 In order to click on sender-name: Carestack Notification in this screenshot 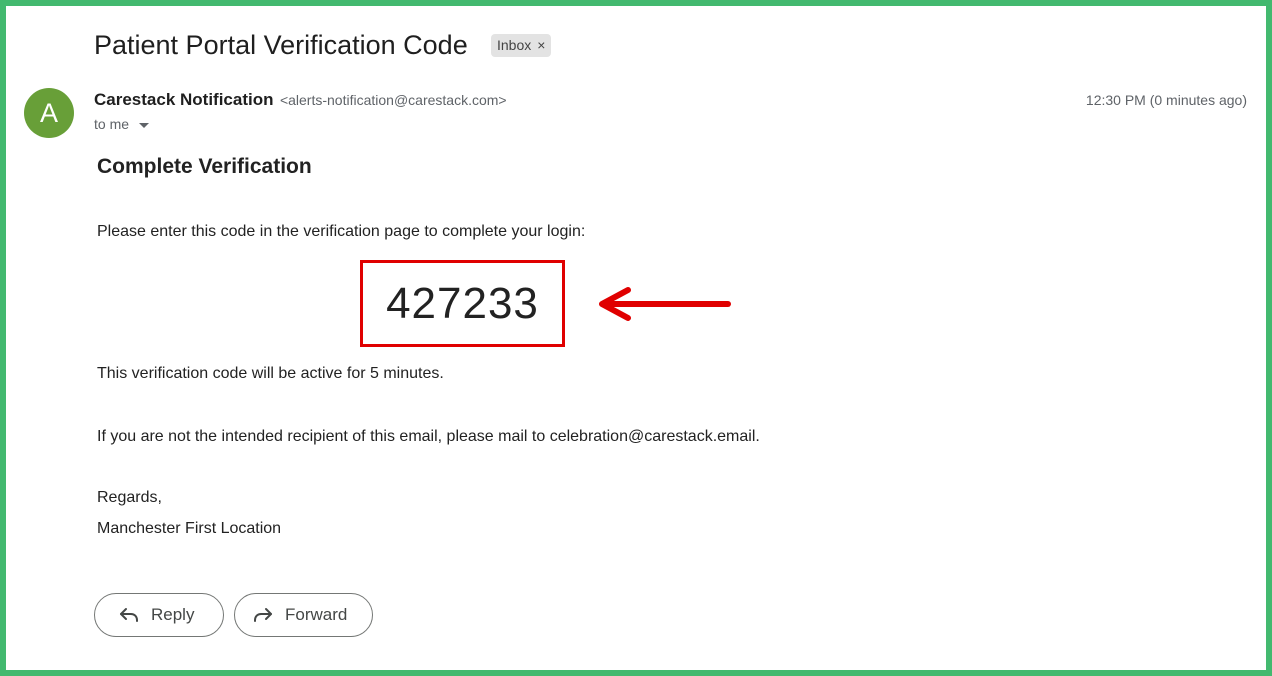, I will do `click(184, 99)`.